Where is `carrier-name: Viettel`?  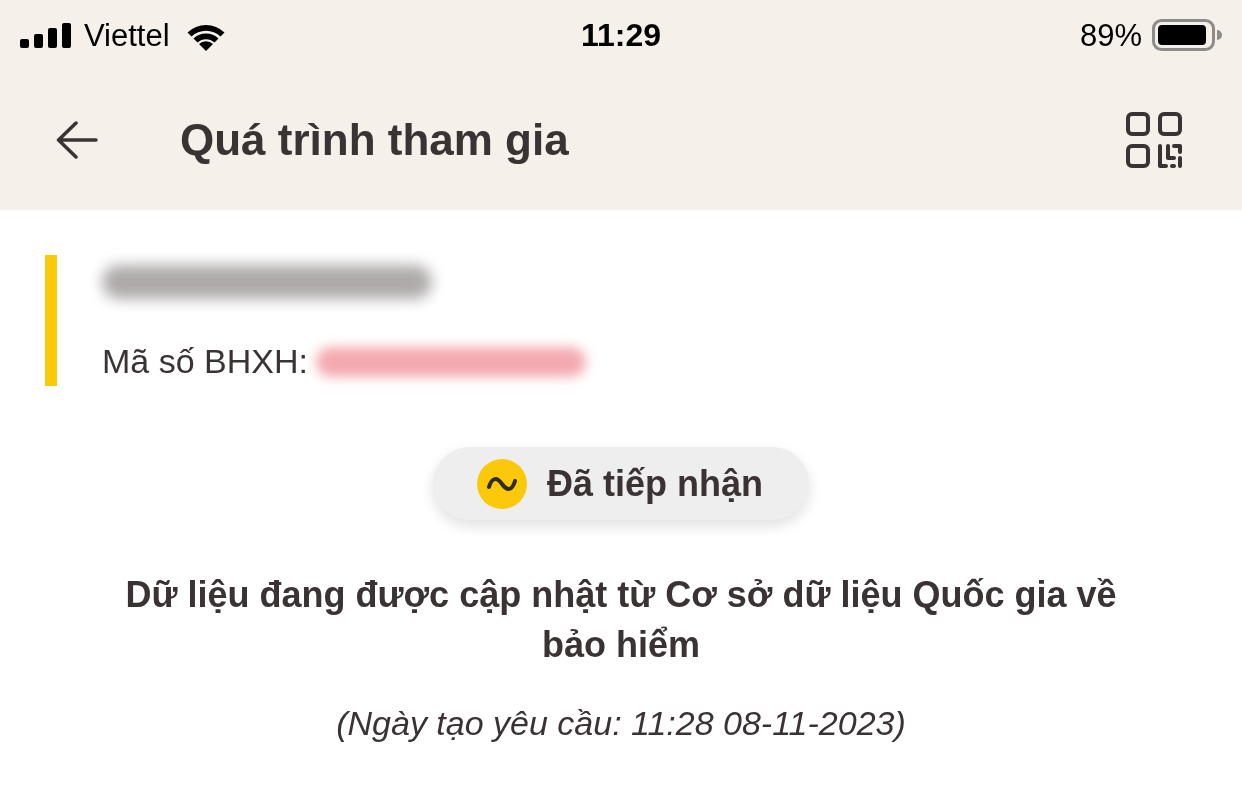 carrier-name: Viettel is located at coordinates (127, 35).